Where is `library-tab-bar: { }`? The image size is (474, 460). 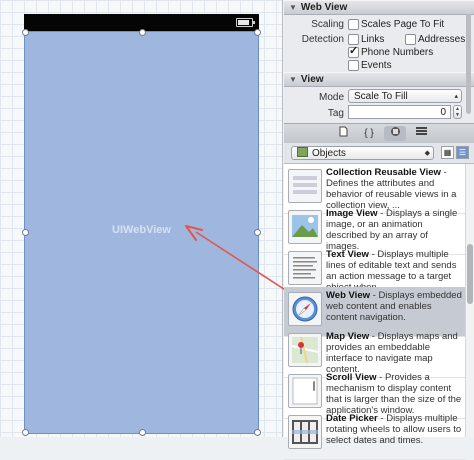 library-tab-bar: { } is located at coordinates (379, 133).